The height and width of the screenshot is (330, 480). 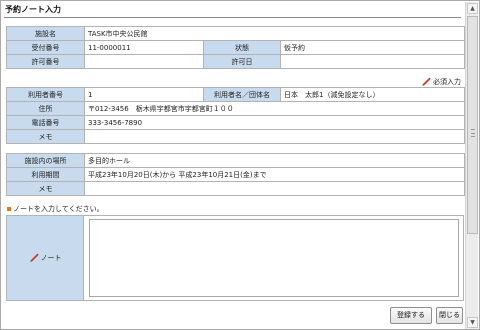 I want to click on user-memo-value, so click(x=274, y=136).